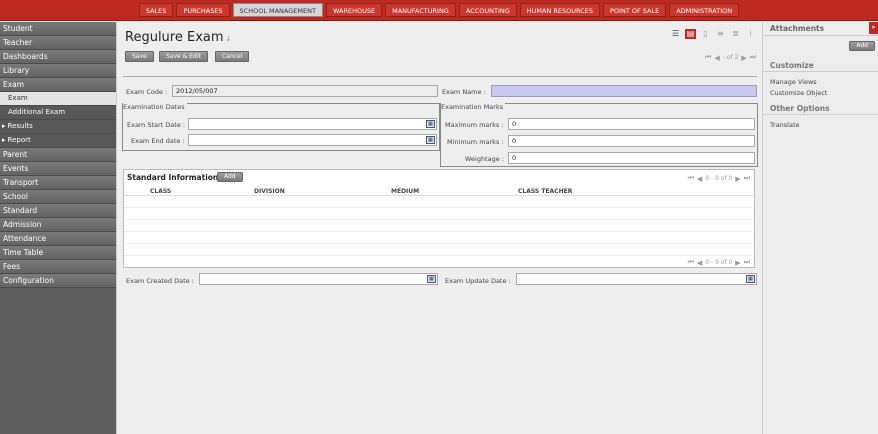 The height and width of the screenshot is (434, 878). What do you see at coordinates (631, 141) in the screenshot?
I see `minimum-marks-field: 0` at bounding box center [631, 141].